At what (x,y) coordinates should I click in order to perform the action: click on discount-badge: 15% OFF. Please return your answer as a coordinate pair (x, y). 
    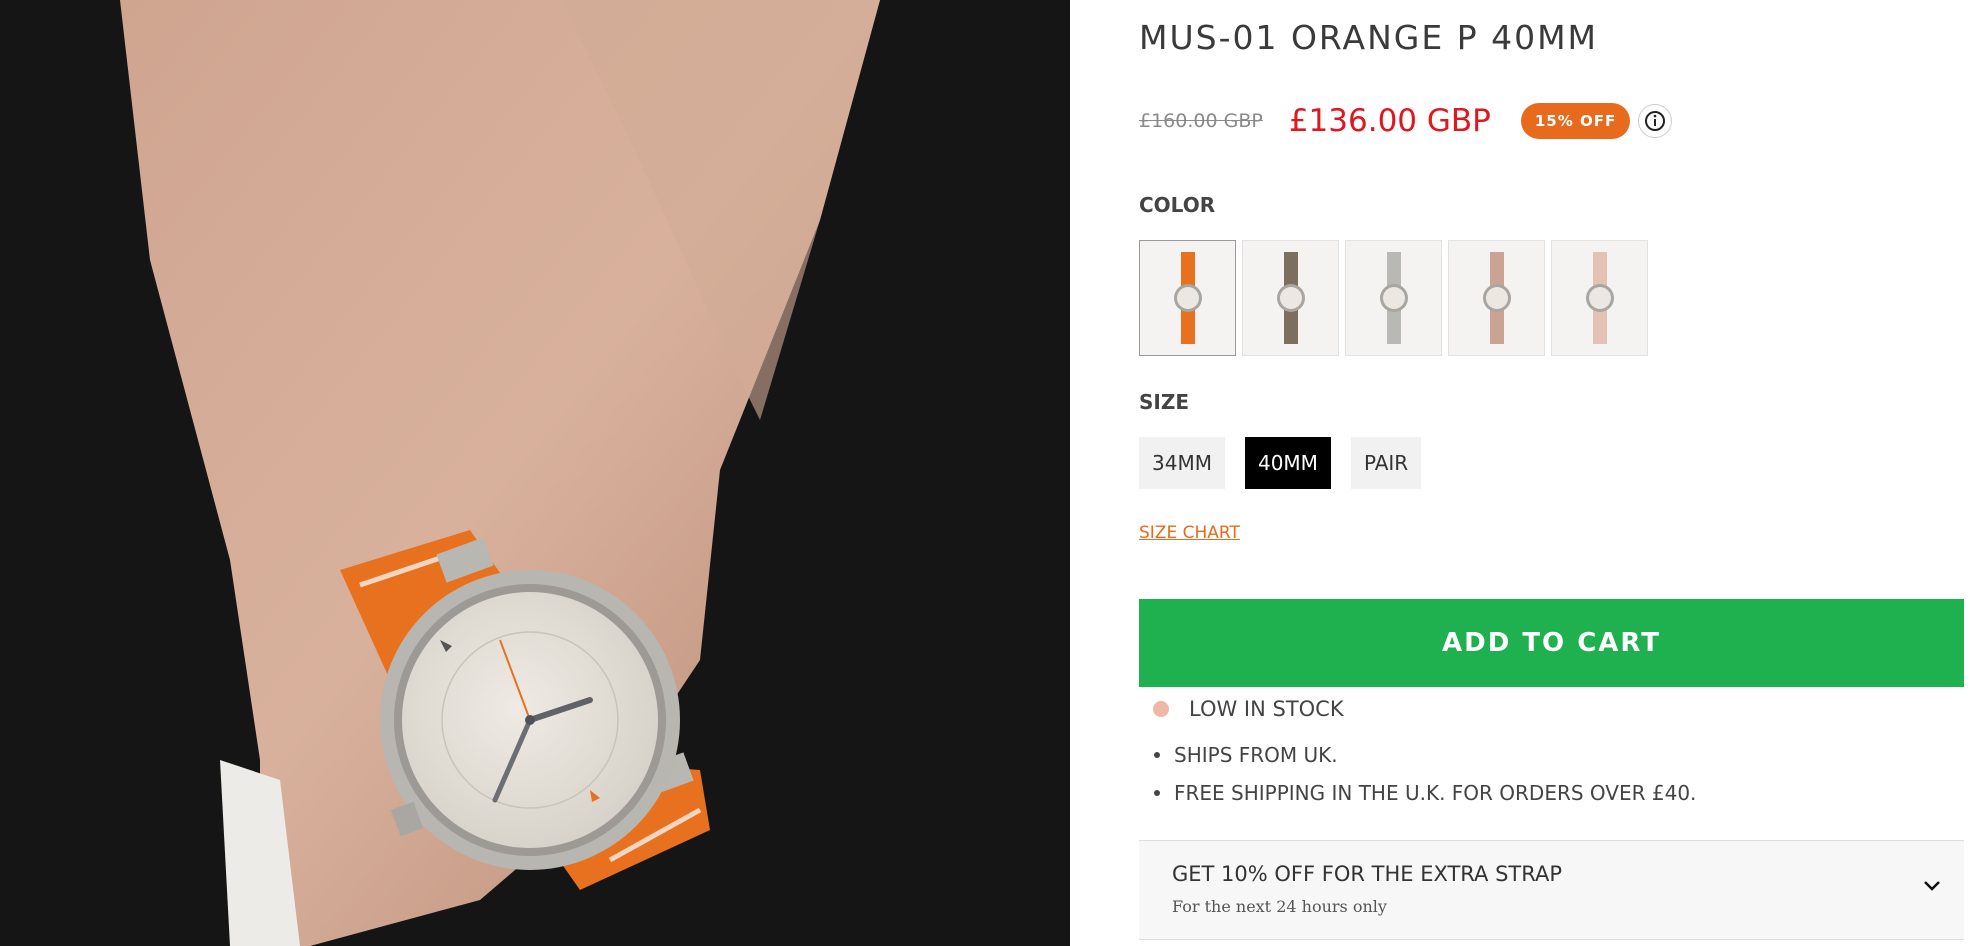
    Looking at the image, I should click on (1575, 121).